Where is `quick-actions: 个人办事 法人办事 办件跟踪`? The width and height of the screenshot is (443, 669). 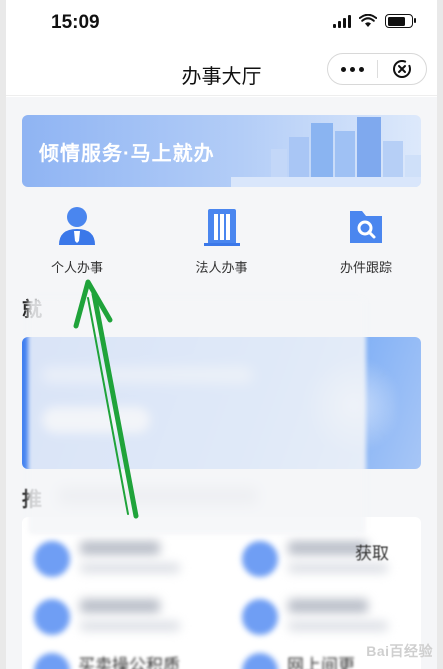
quick-actions: 个人办事 法人办事 办件跟踪 is located at coordinates (221, 240).